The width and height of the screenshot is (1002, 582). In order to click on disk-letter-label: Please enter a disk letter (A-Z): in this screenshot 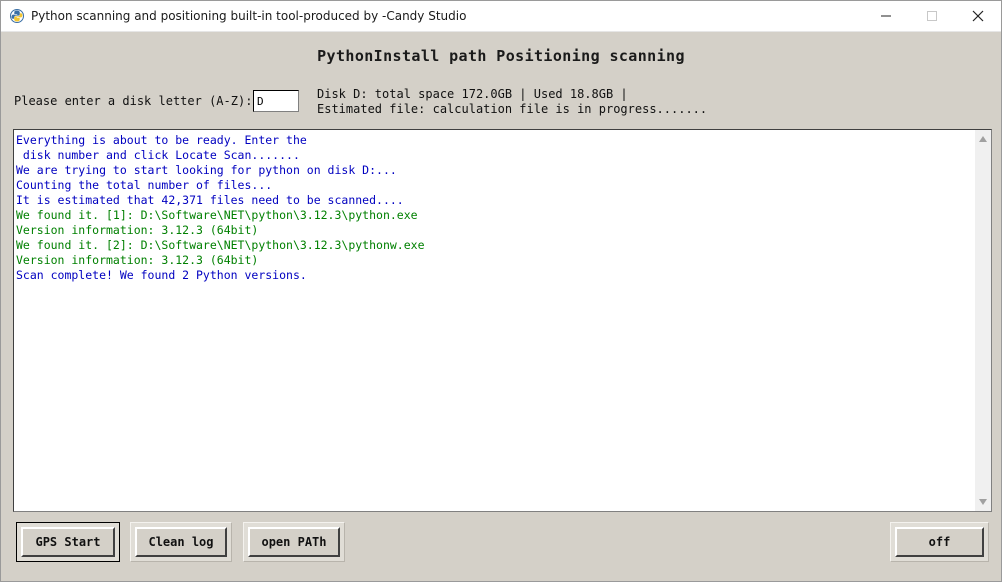, I will do `click(133, 101)`.